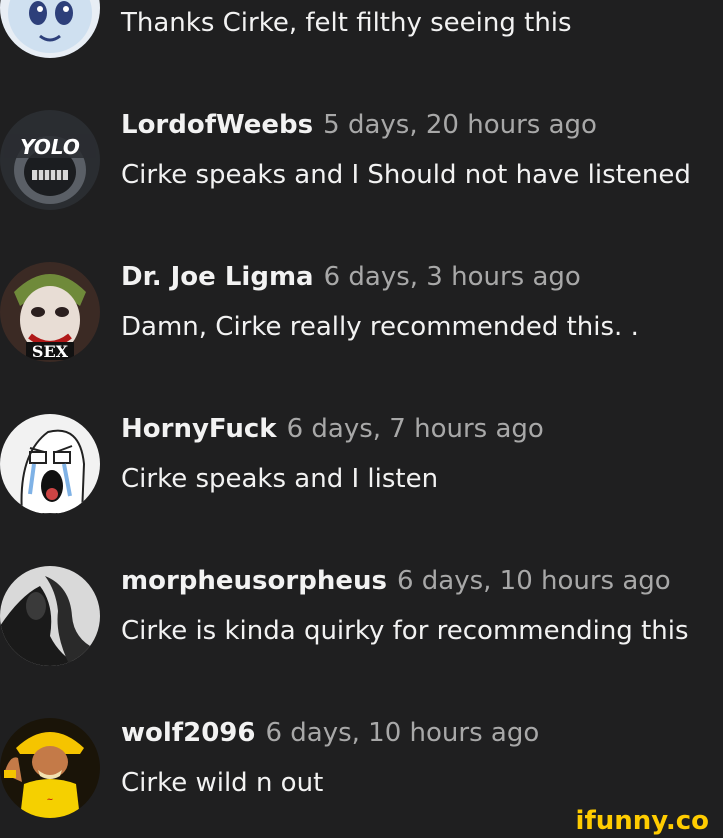  I want to click on comment-header: wolf2096 6 days, 10 hours ago, so click(330, 733).